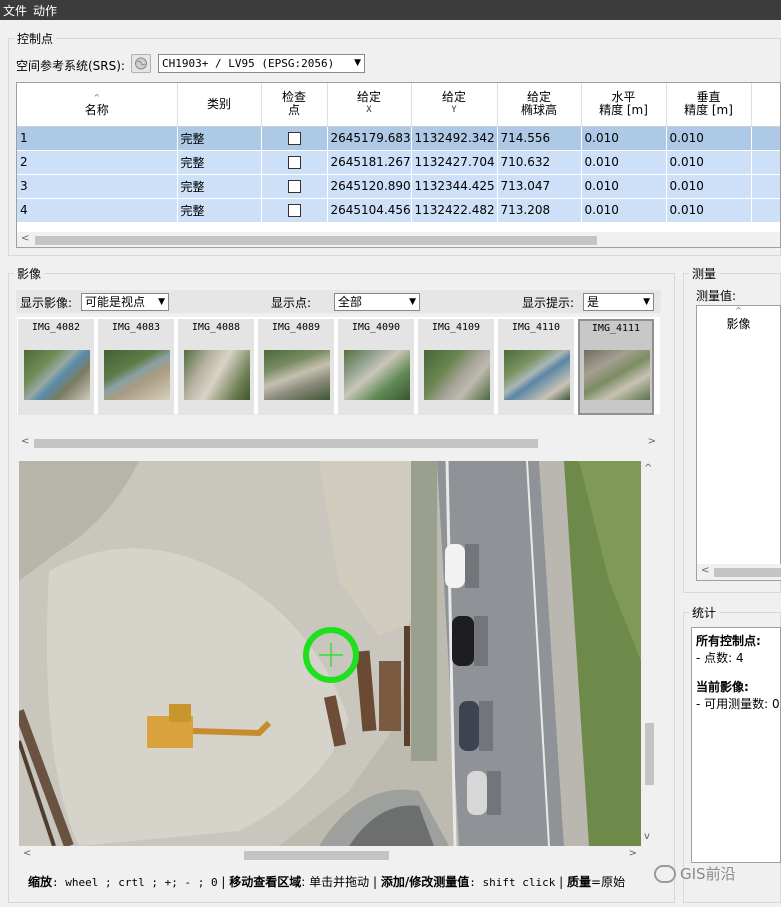 This screenshot has height=907, width=781. What do you see at coordinates (454, 105) in the screenshot?
I see `col-y: 给定 Y` at bounding box center [454, 105].